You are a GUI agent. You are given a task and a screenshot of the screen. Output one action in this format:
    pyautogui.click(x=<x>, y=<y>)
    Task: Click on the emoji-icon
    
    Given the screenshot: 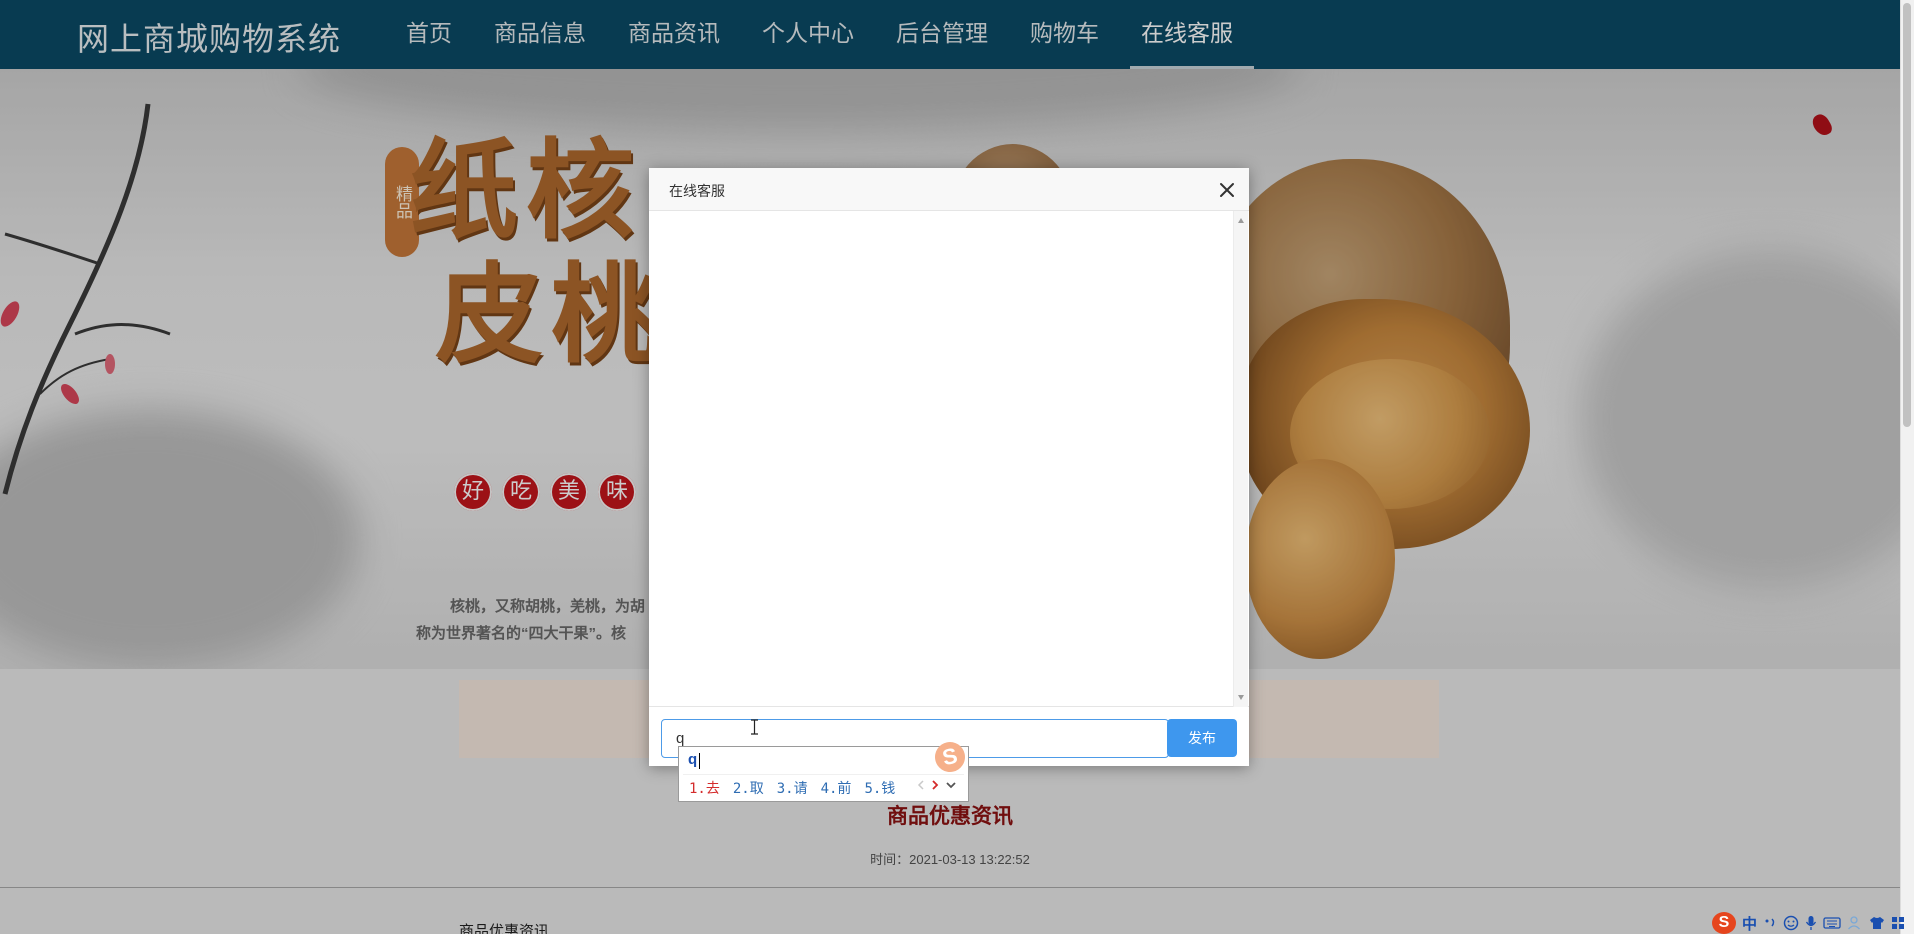 What is the action you would take?
    pyautogui.click(x=1791, y=923)
    